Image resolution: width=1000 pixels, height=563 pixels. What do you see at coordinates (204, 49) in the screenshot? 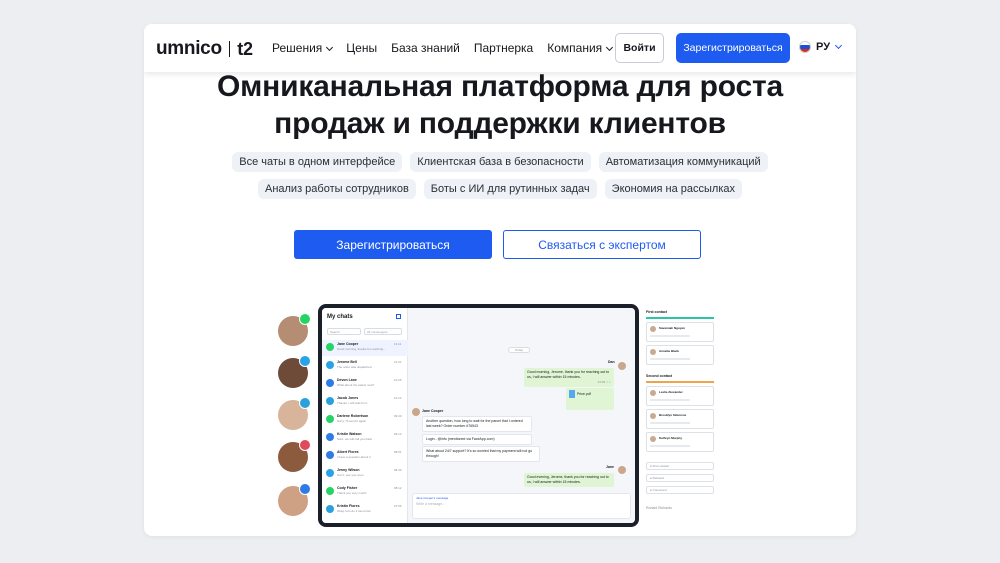
I see `logo: umnico t2` at bounding box center [204, 49].